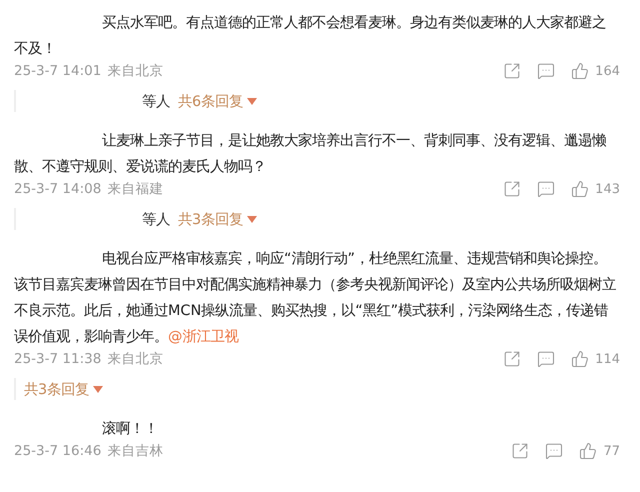 The image size is (640, 492). What do you see at coordinates (130, 429) in the screenshot?
I see `comment-text: 滚啊！！` at bounding box center [130, 429].